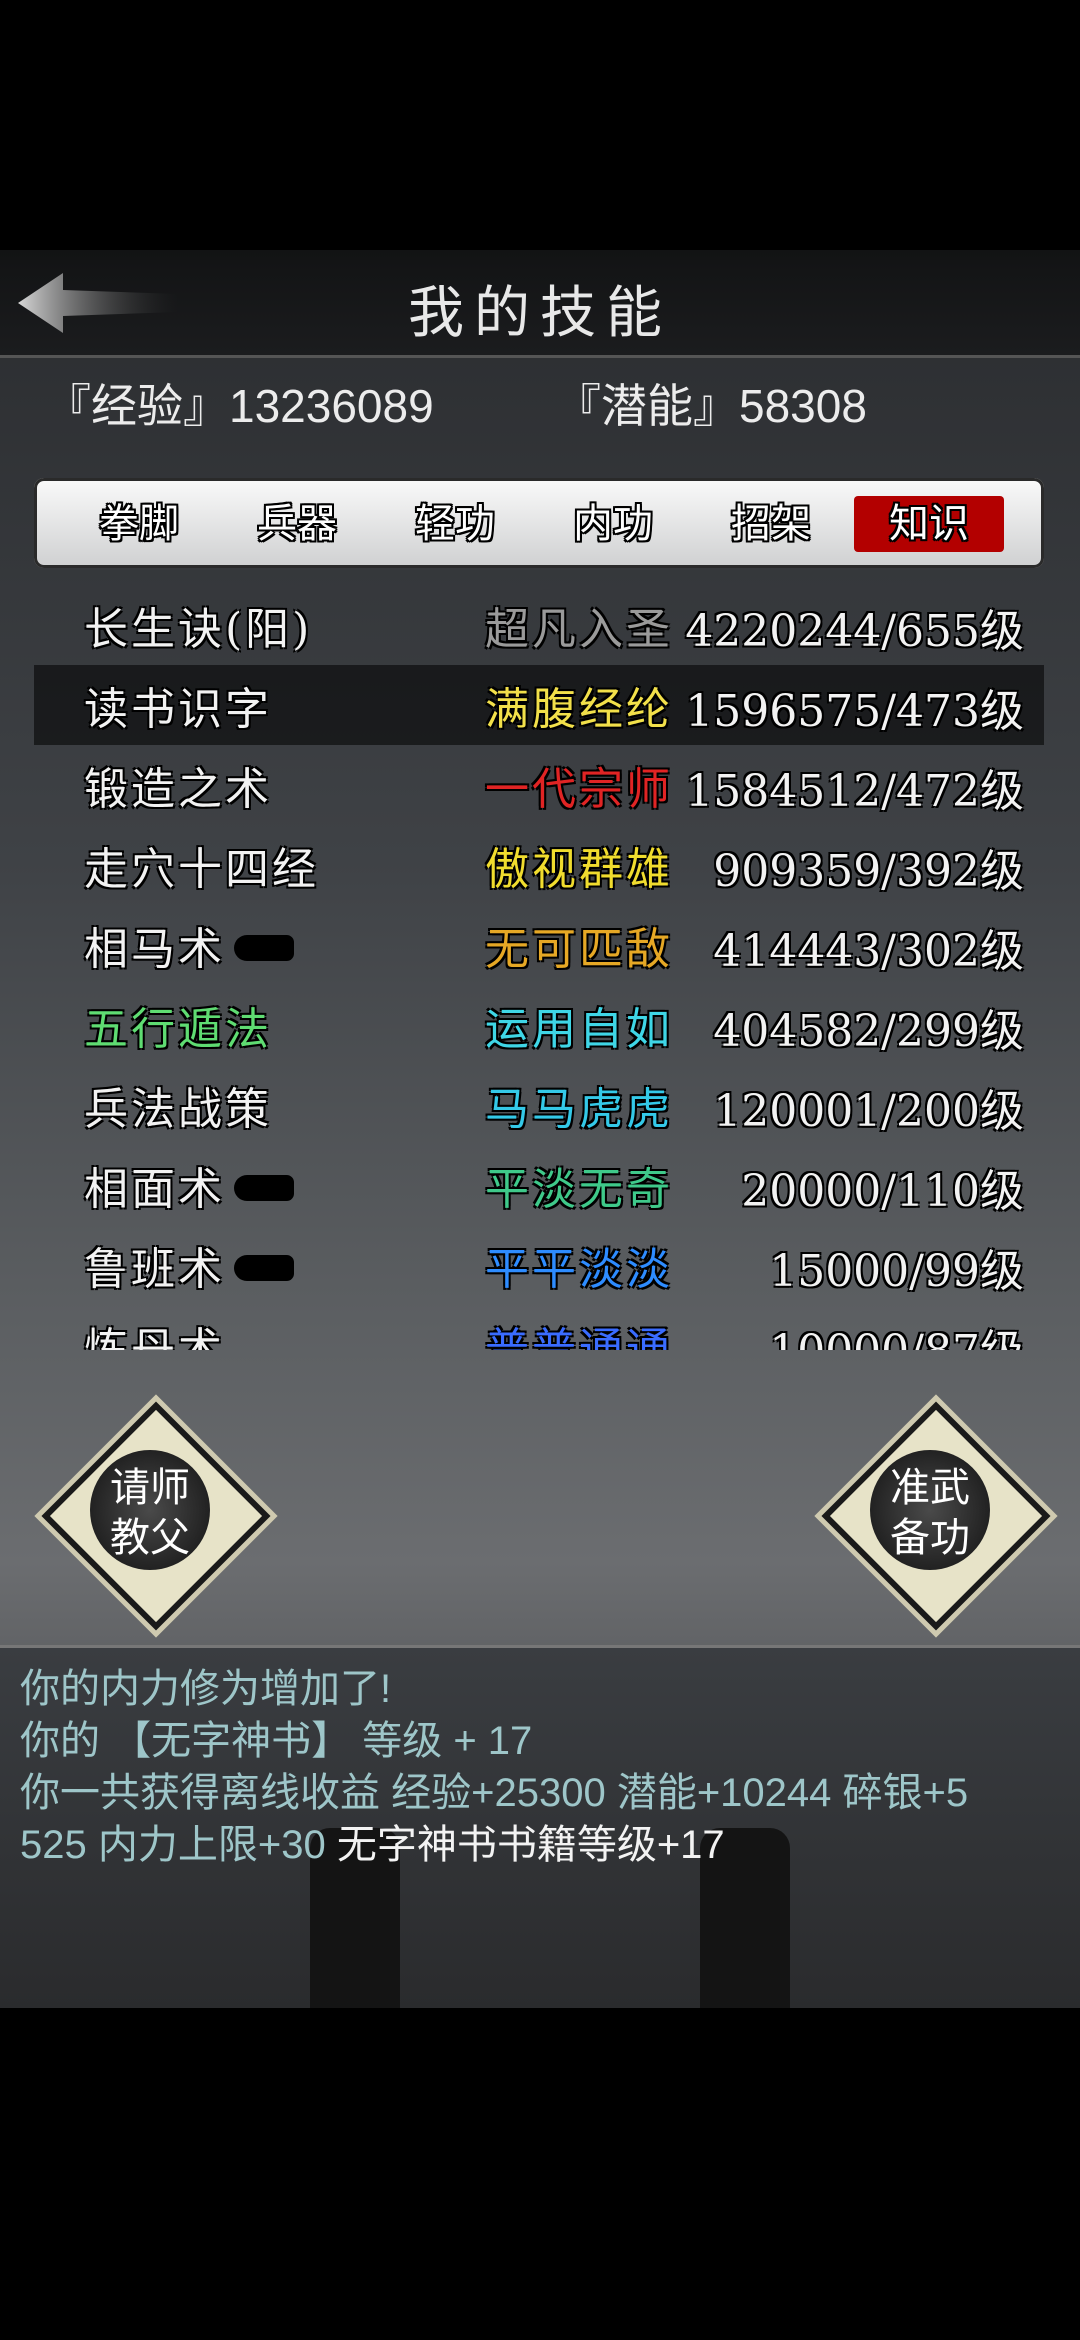  What do you see at coordinates (579, 1189) in the screenshot?
I see `skill-grade: 平淡无奇` at bounding box center [579, 1189].